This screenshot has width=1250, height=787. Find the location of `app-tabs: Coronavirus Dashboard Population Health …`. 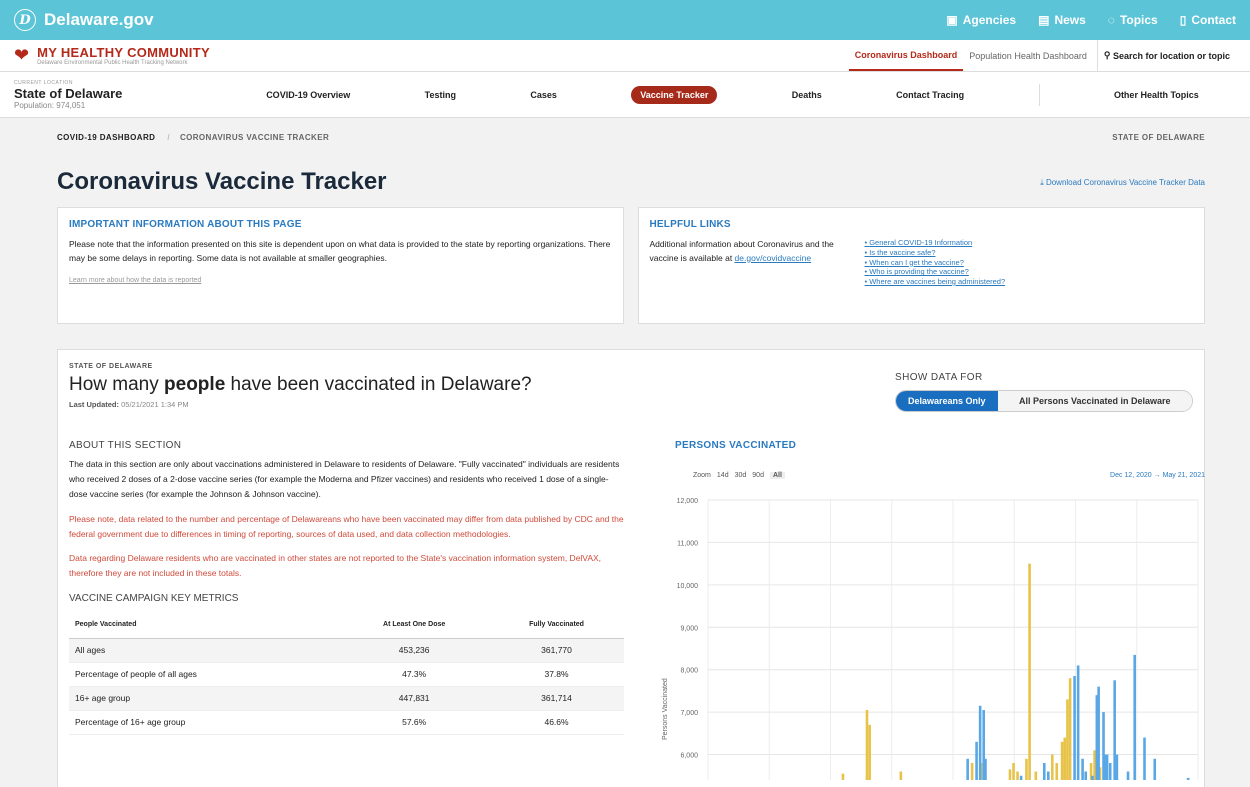

app-tabs: Coronavirus Dashboard Population Health … is located at coordinates (1042, 55).